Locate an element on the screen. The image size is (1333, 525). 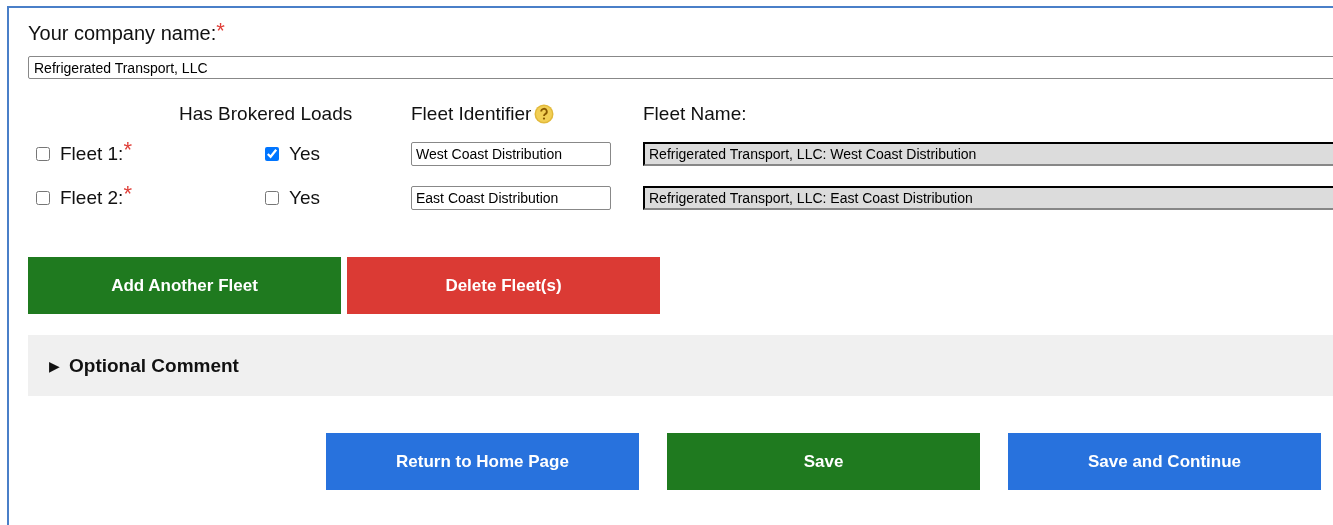
add-button: Add Another Fleet is located at coordinates (184, 285).